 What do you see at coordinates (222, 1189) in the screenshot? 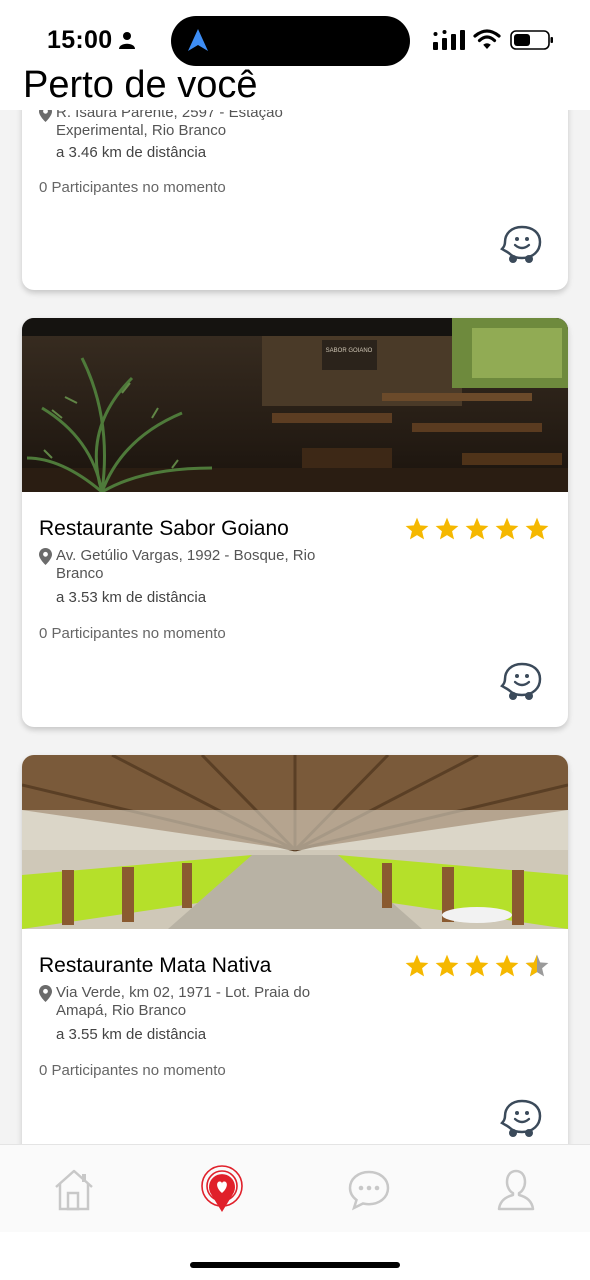
I see `location-heart-icon` at bounding box center [222, 1189].